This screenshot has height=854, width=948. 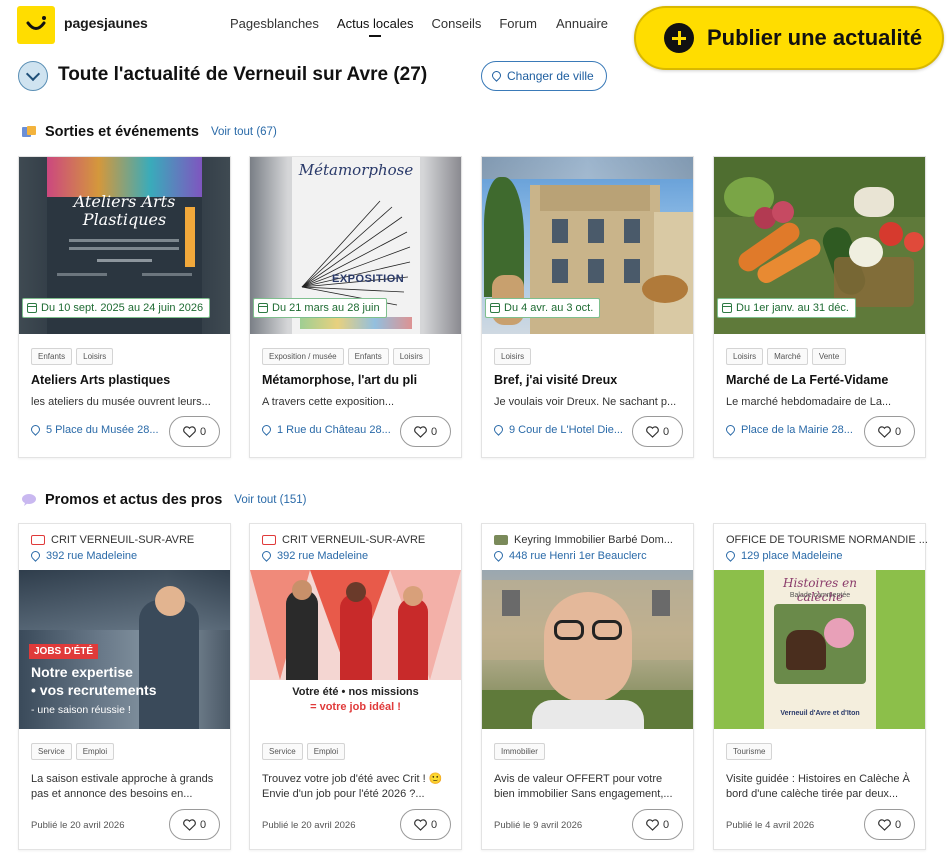 I want to click on events-section-header: Sorties et événements Voir tout (67), so click(x=149, y=132).